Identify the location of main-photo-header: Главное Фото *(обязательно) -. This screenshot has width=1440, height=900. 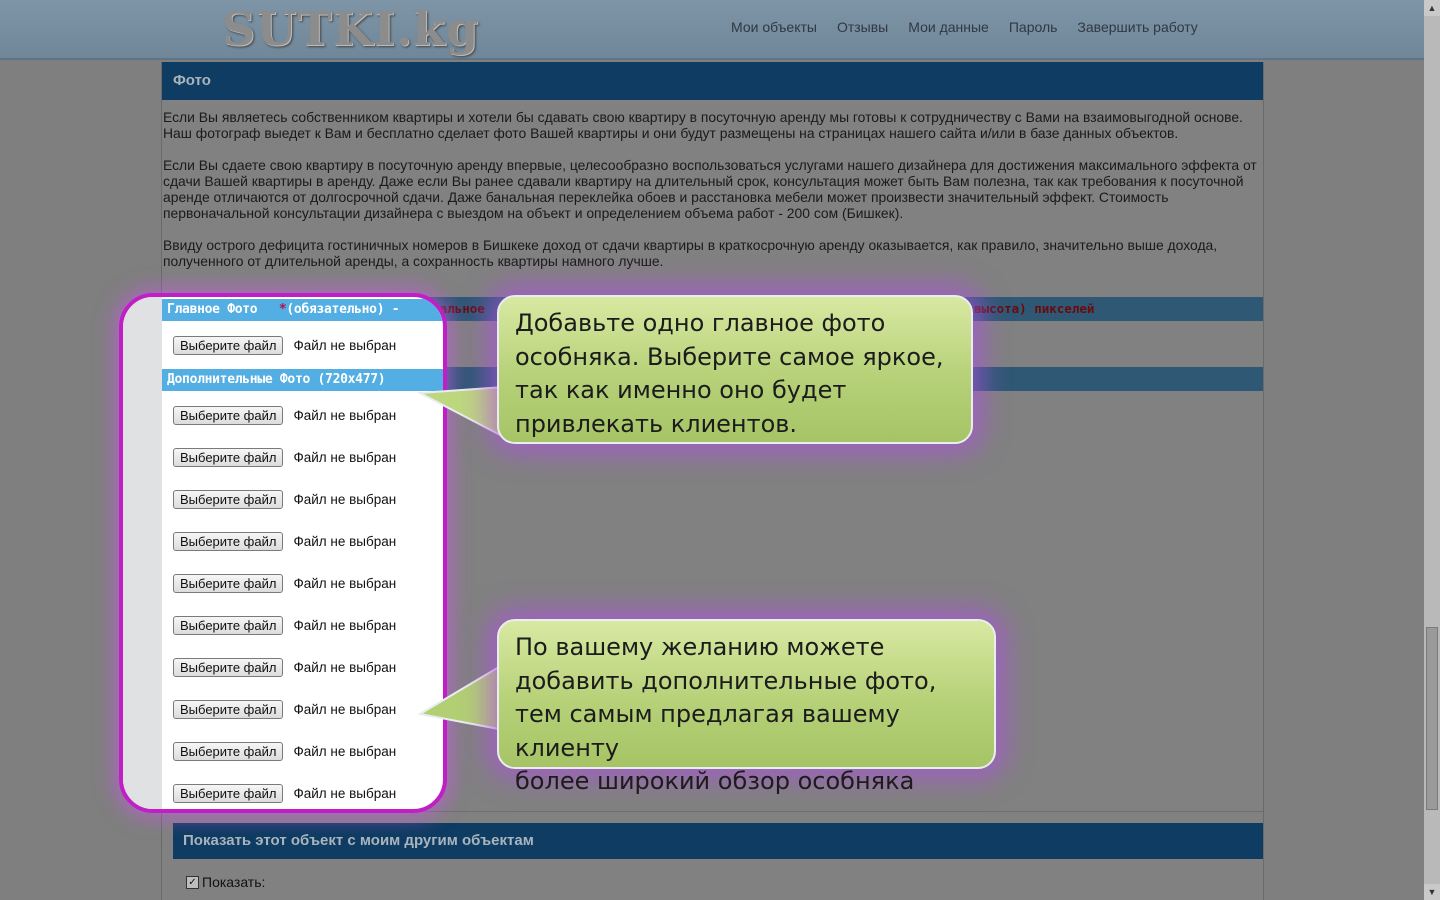
(302, 310).